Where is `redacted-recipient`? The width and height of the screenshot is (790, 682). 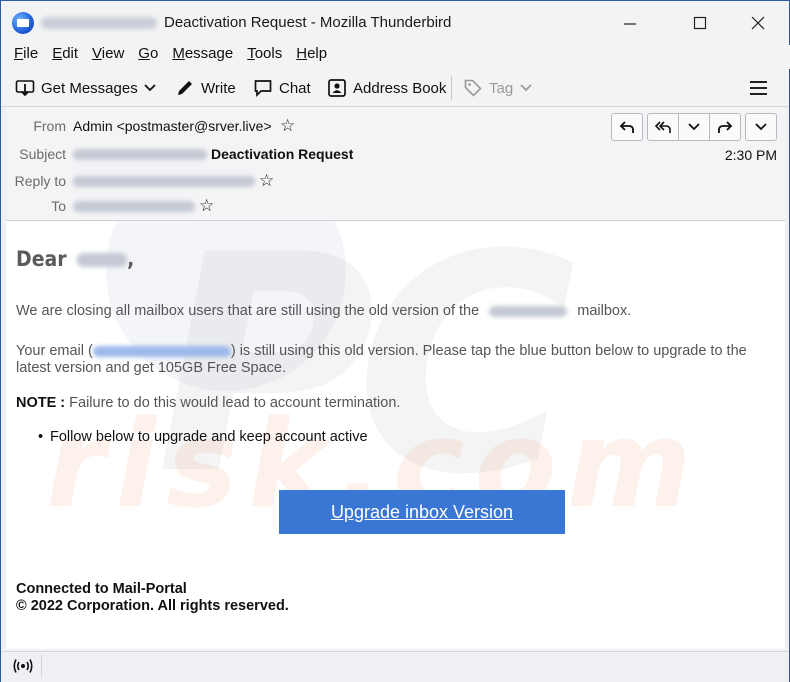
redacted-recipient is located at coordinates (140, 154).